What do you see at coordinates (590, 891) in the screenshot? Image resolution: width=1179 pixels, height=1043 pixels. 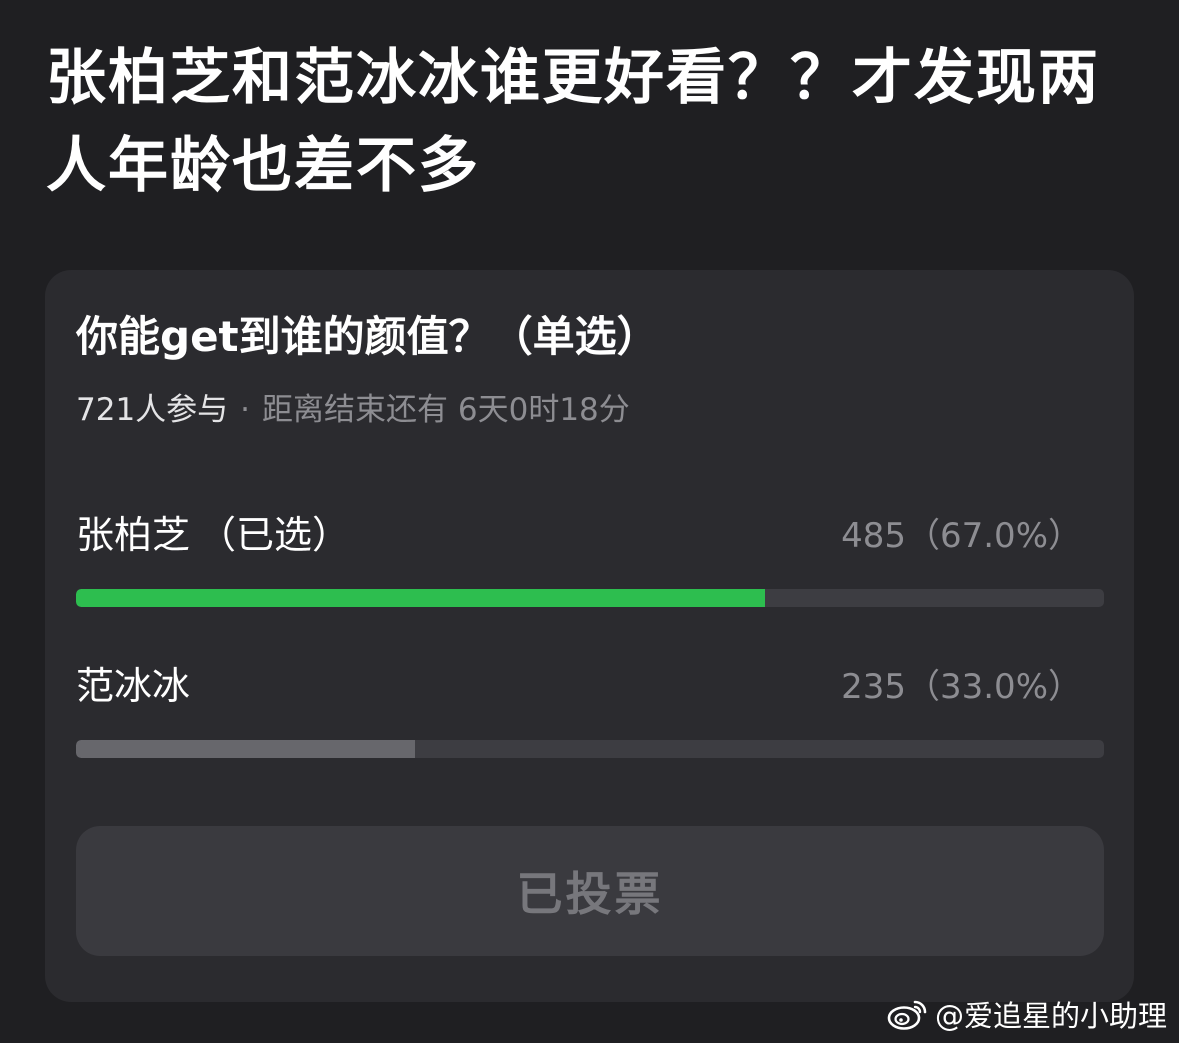 I see `voted-button: 已投票` at bounding box center [590, 891].